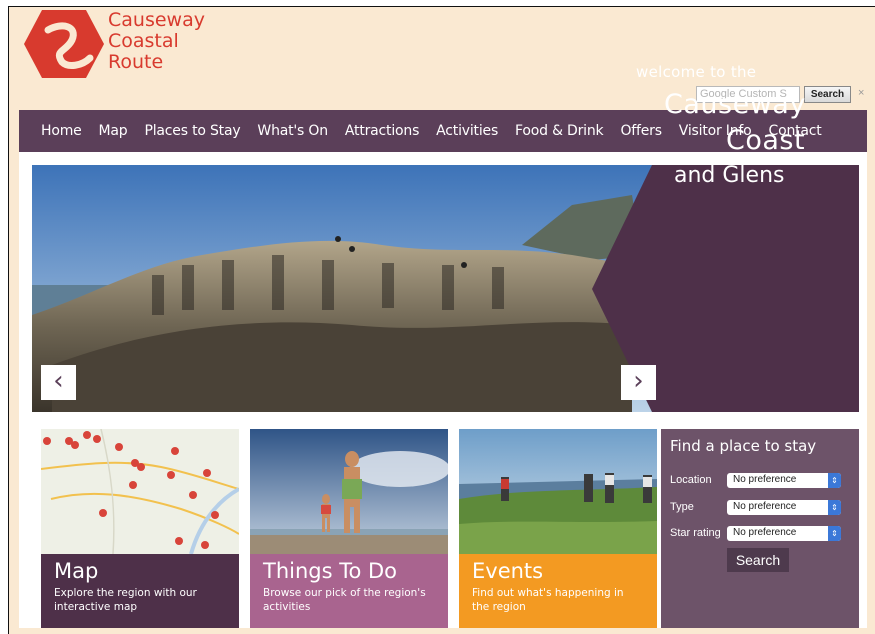 The width and height of the screenshot is (875, 634). I want to click on nav-item-home: Home, so click(61, 131).